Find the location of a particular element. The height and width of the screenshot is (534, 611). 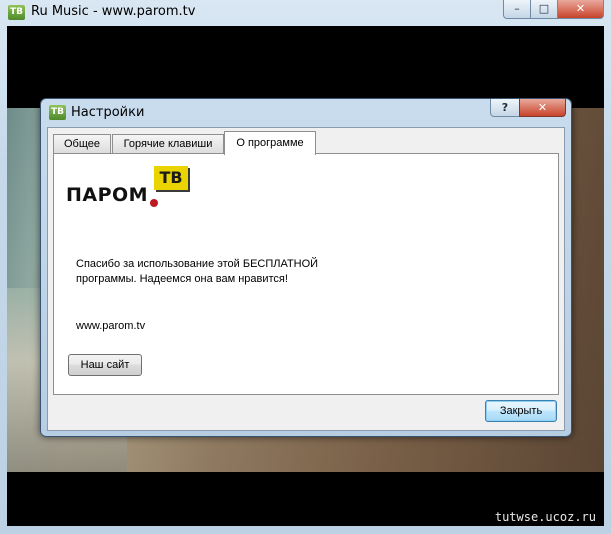

maximize-button: □ is located at coordinates (544, 9).